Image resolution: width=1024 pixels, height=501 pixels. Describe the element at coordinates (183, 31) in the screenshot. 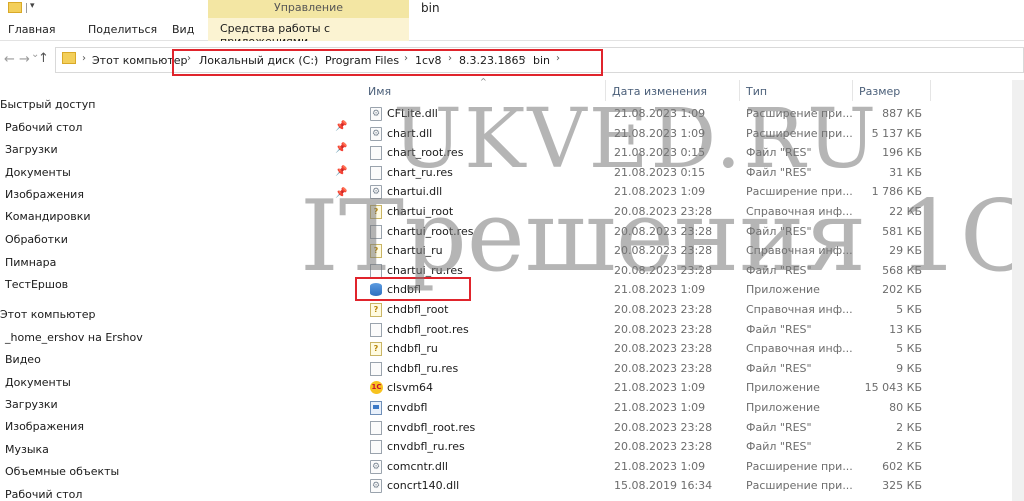

I see `tab-view: Вид` at that location.